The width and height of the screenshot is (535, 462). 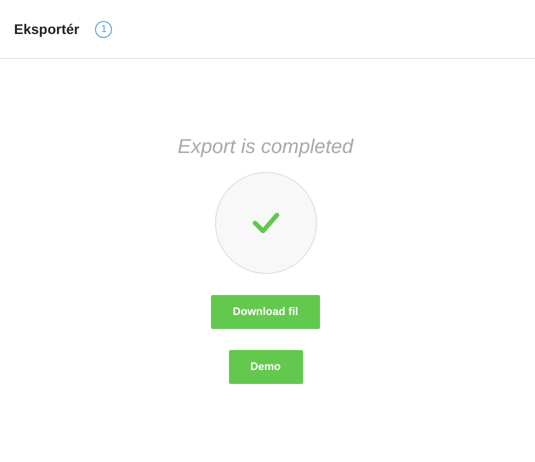 What do you see at coordinates (265, 367) in the screenshot?
I see `action-button: Demo` at bounding box center [265, 367].